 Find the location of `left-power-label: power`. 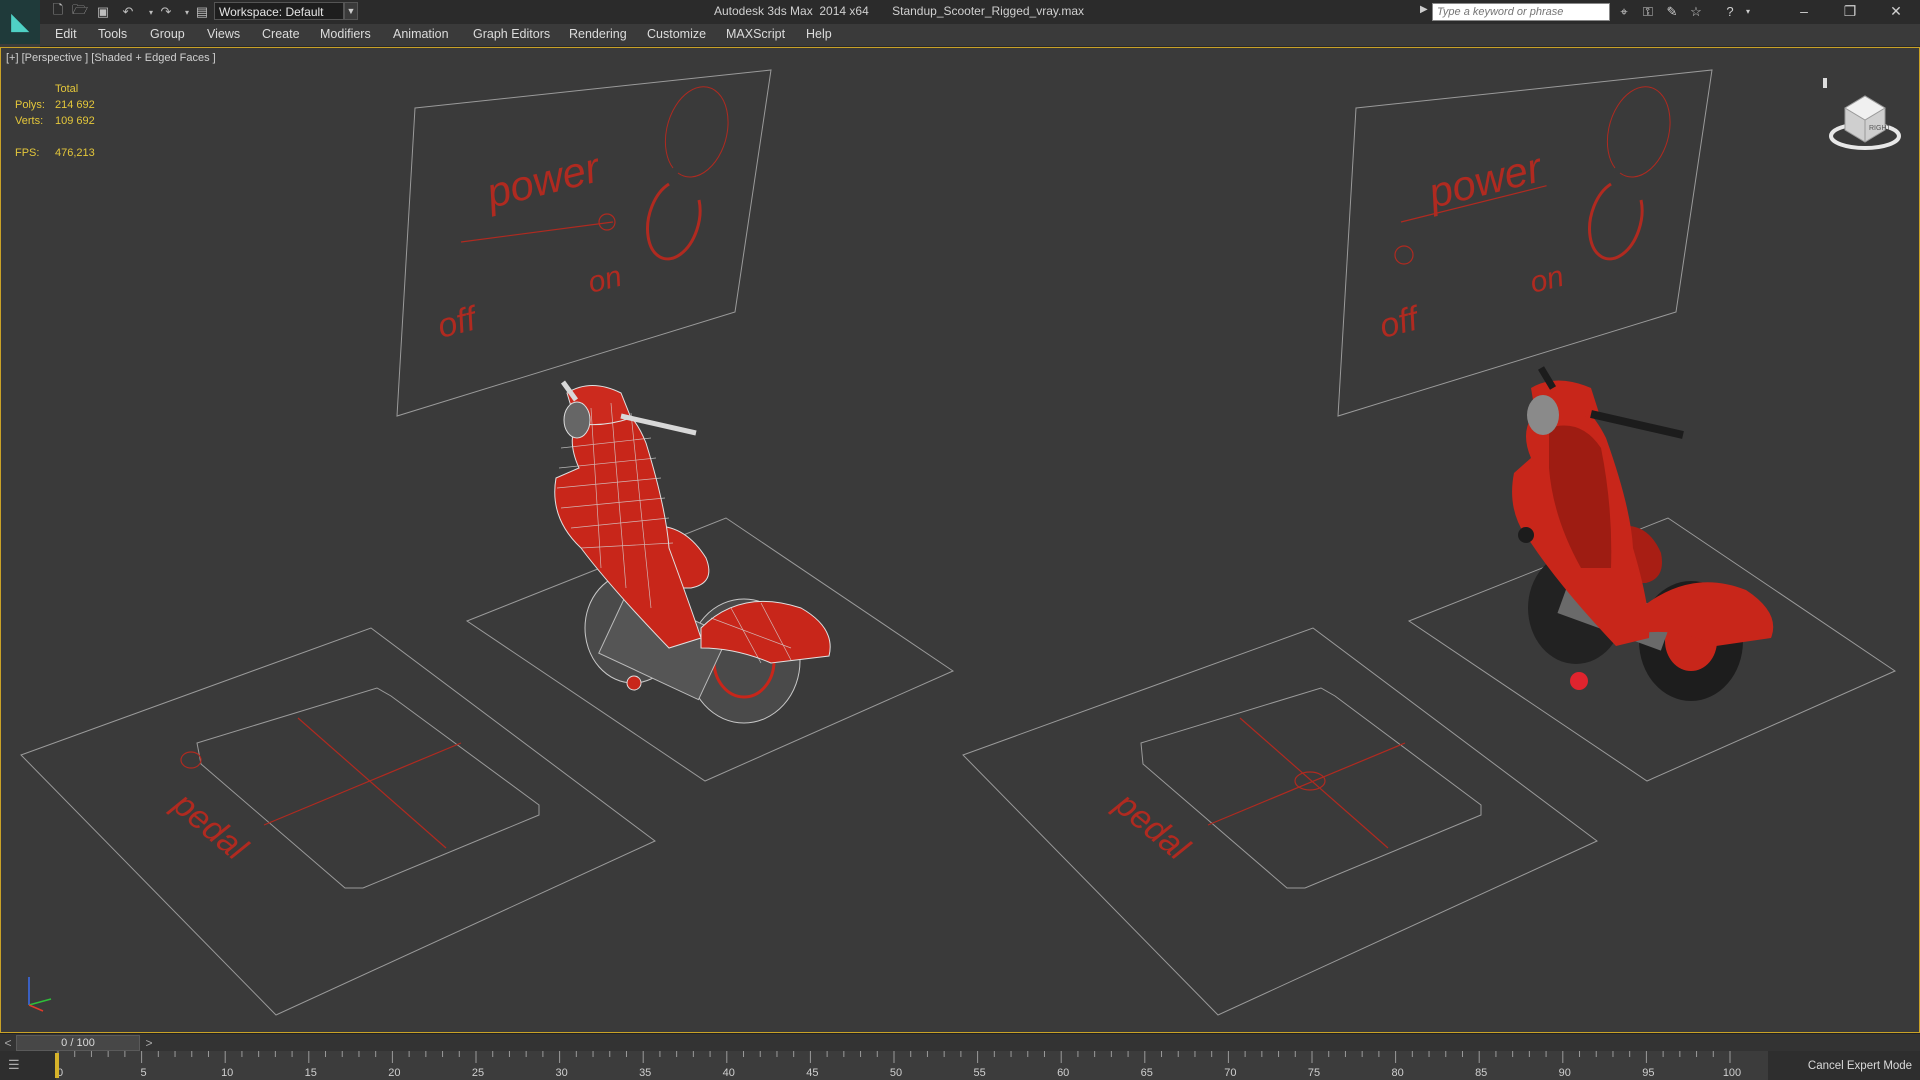

left-power-label: power is located at coordinates (543, 180).